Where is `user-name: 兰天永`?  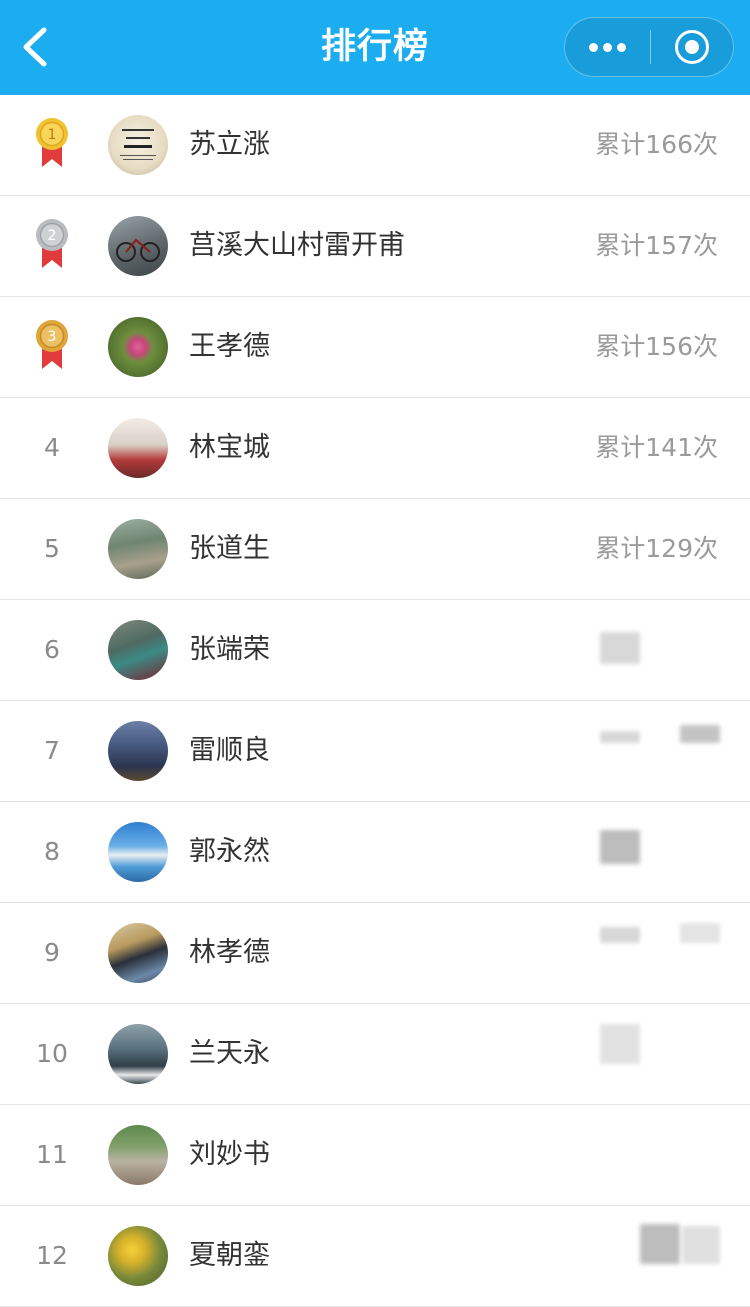 user-name: 兰天永 is located at coordinates (229, 1053).